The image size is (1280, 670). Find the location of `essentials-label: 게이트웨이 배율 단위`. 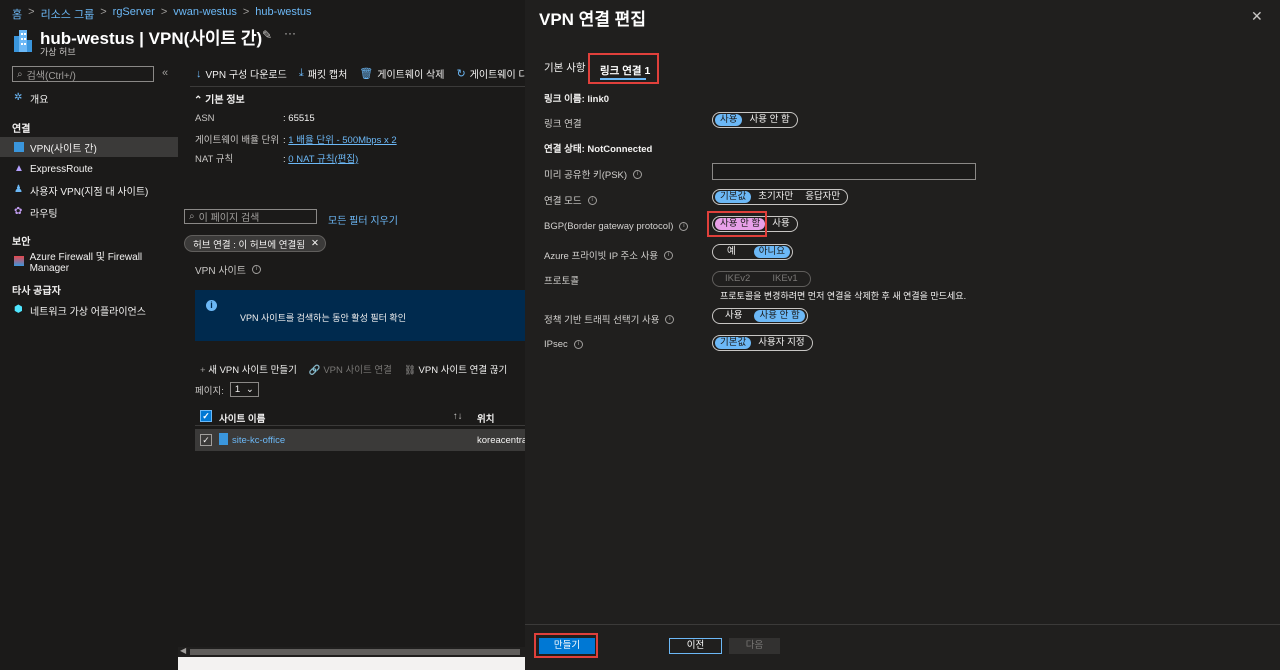

essentials-label: 게이트웨이 배율 단위 is located at coordinates (237, 140).